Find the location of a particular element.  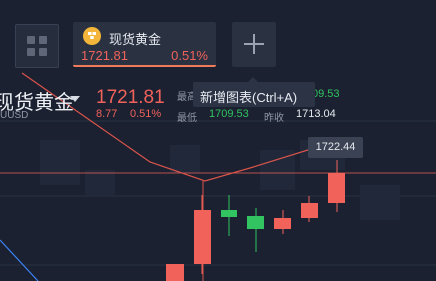

add-chart-tooltip: 新增图表(Ctrl+A) is located at coordinates (254, 92).